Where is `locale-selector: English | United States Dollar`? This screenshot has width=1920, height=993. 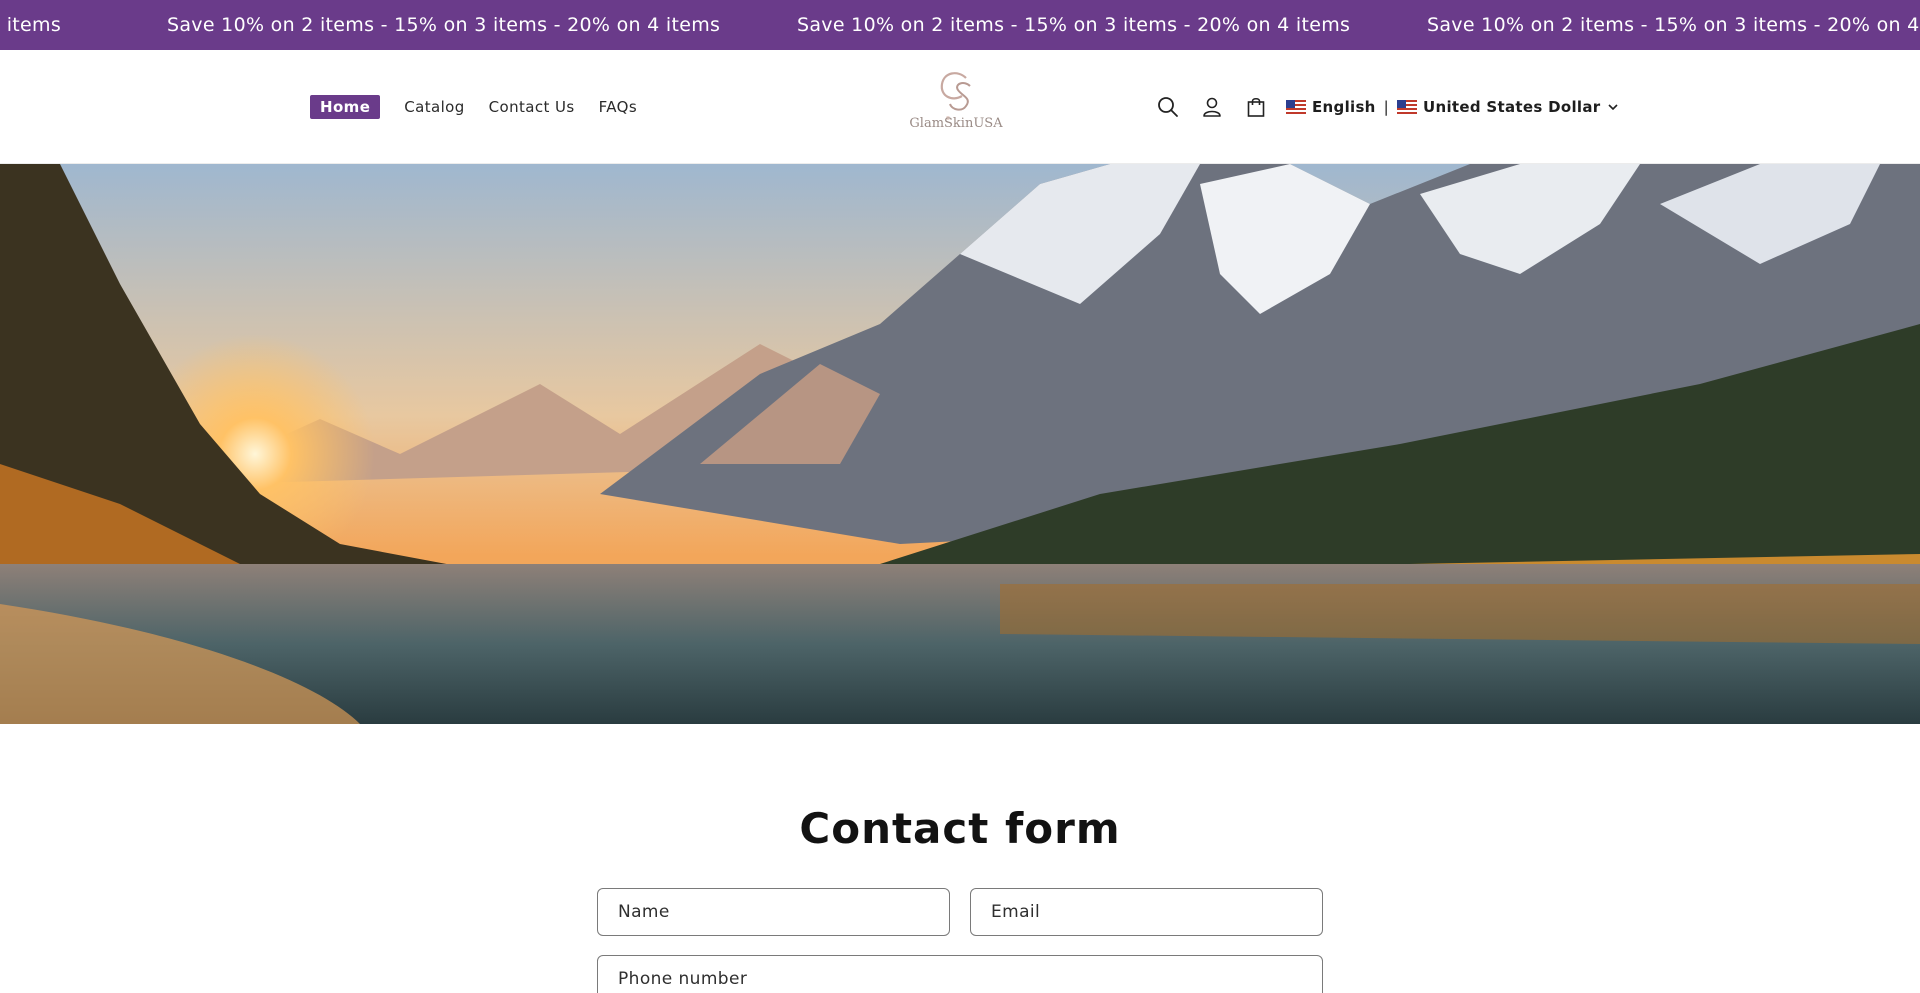 locale-selector: English | United States Dollar is located at coordinates (1452, 107).